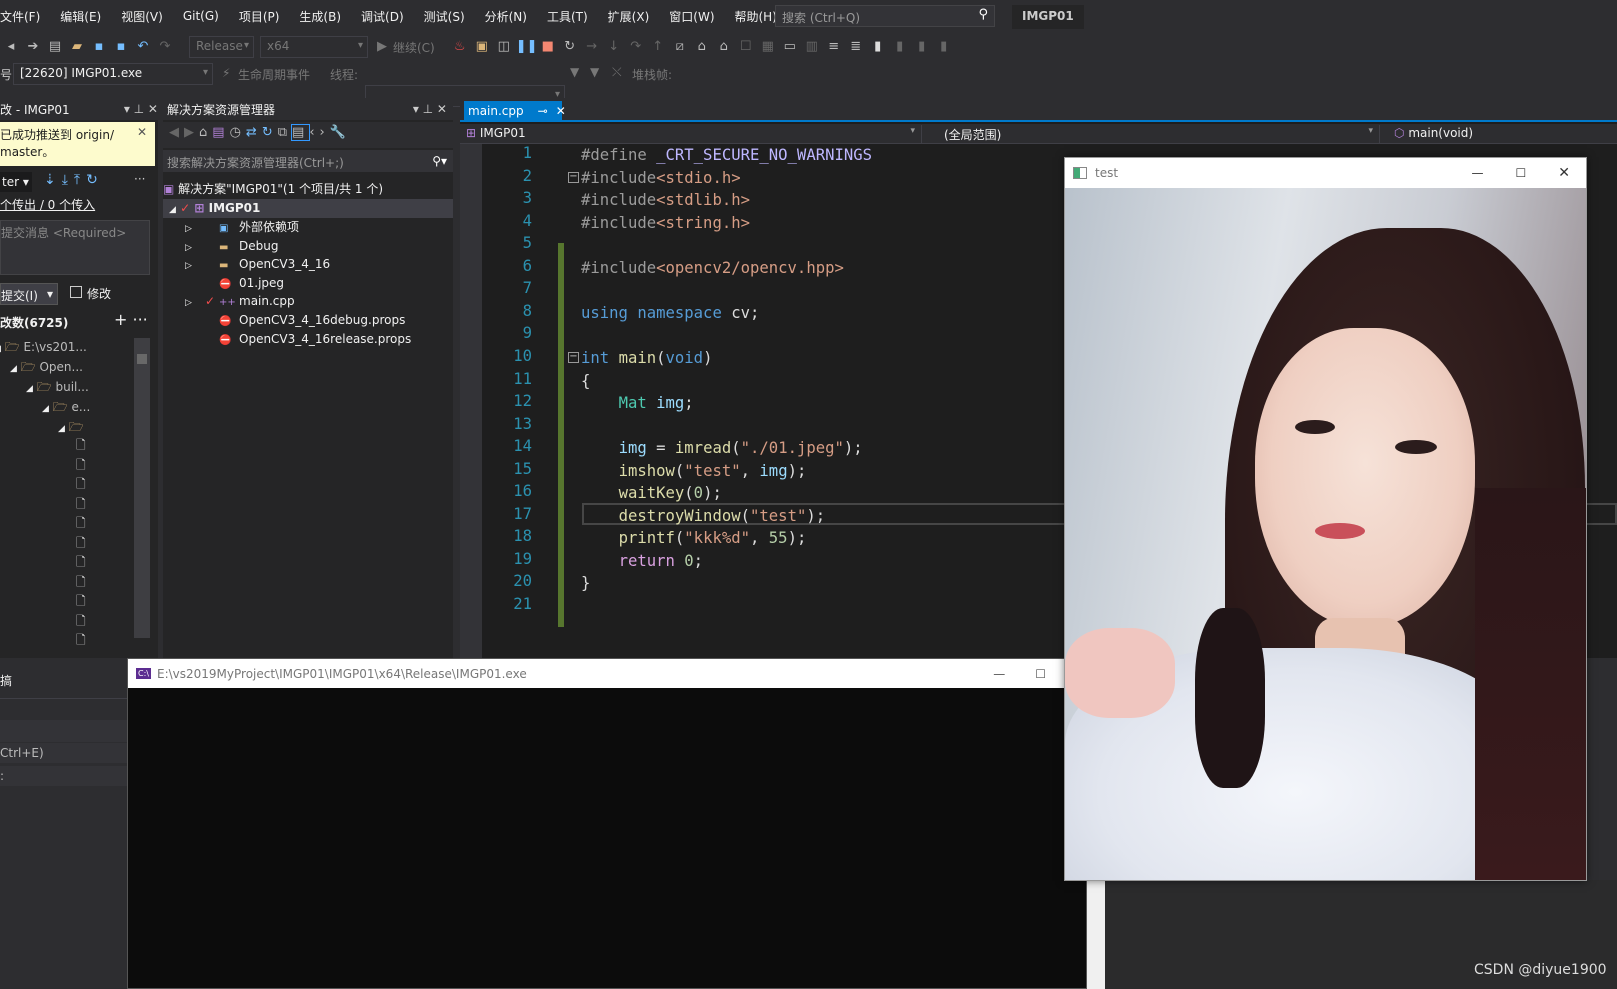 The width and height of the screenshot is (1617, 989). Describe the element at coordinates (340, 132) in the screenshot. I see `properties-icon: 🔧` at that location.